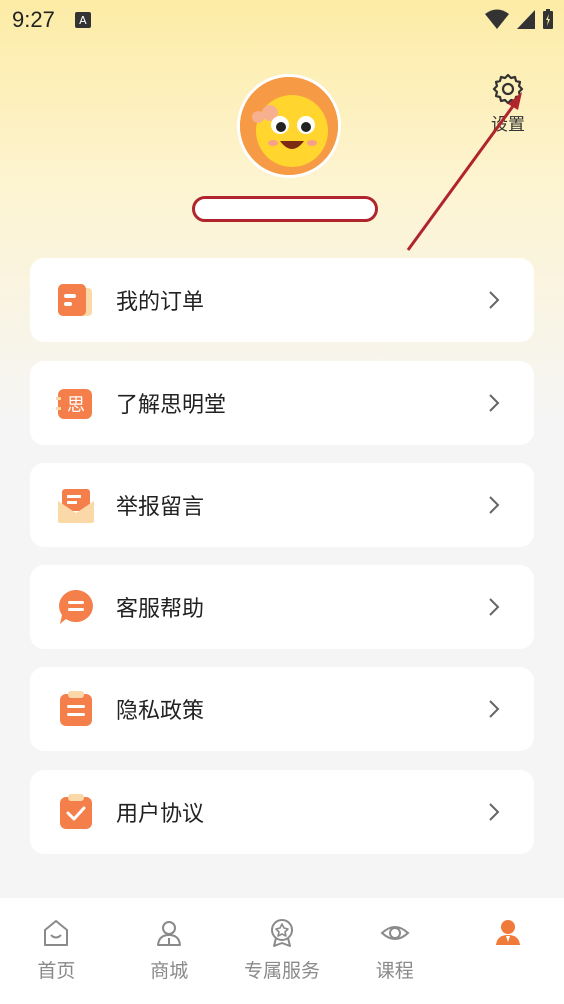  I want to click on bottom-tab-bar: 首页 商城 专属服务 课程, so click(282, 951).